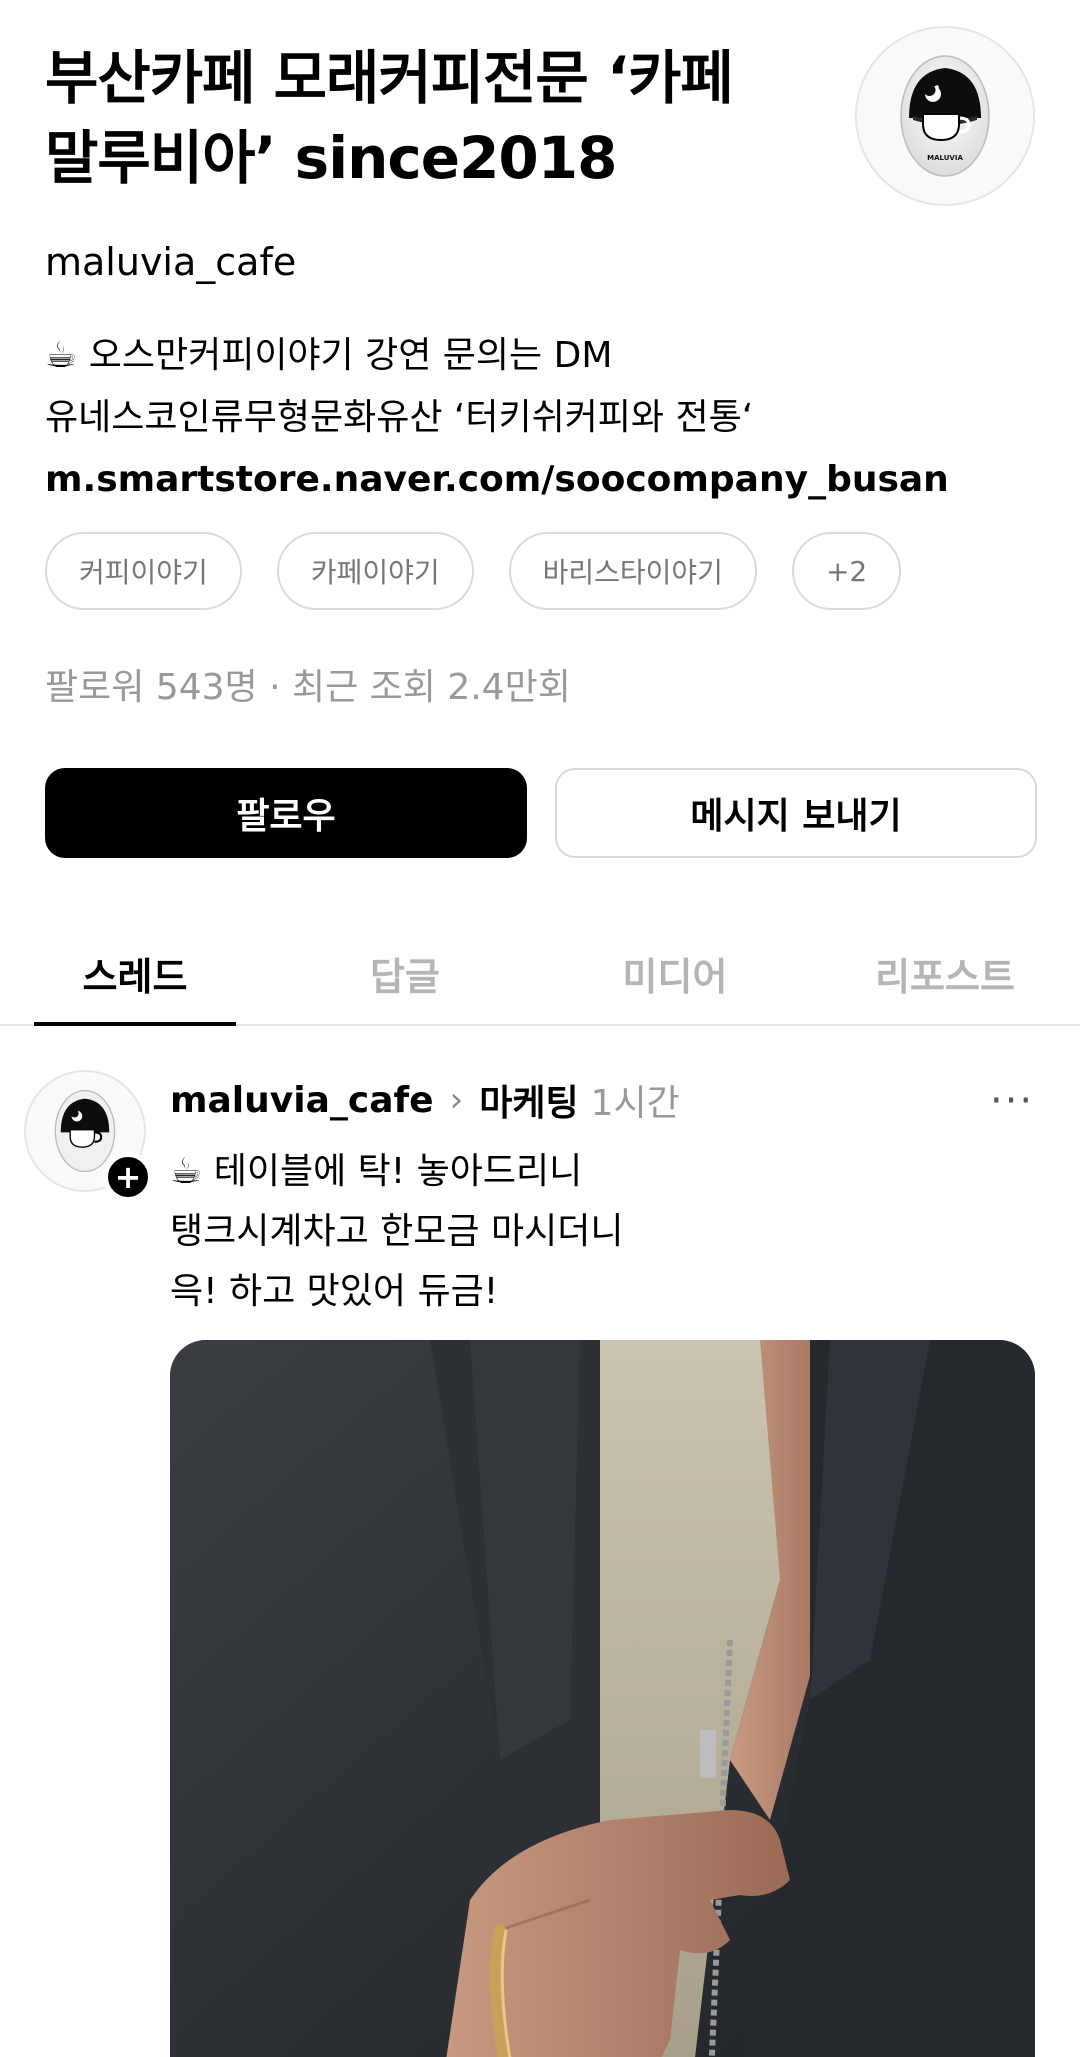  What do you see at coordinates (796, 813) in the screenshot?
I see `message-button: 메시지 보내기` at bounding box center [796, 813].